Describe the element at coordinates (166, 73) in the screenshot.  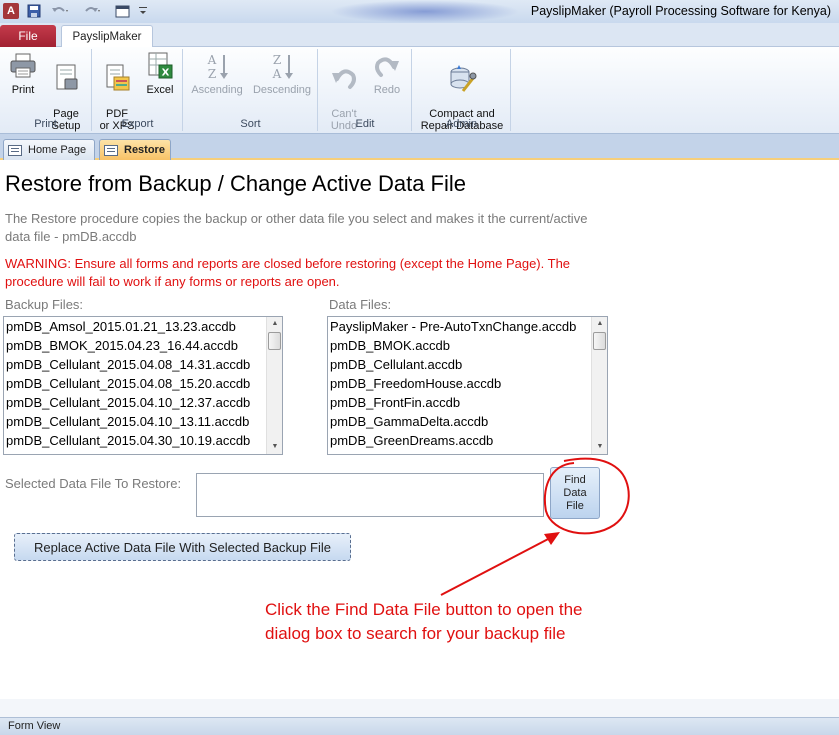
I see `svg-text: X` at that location.